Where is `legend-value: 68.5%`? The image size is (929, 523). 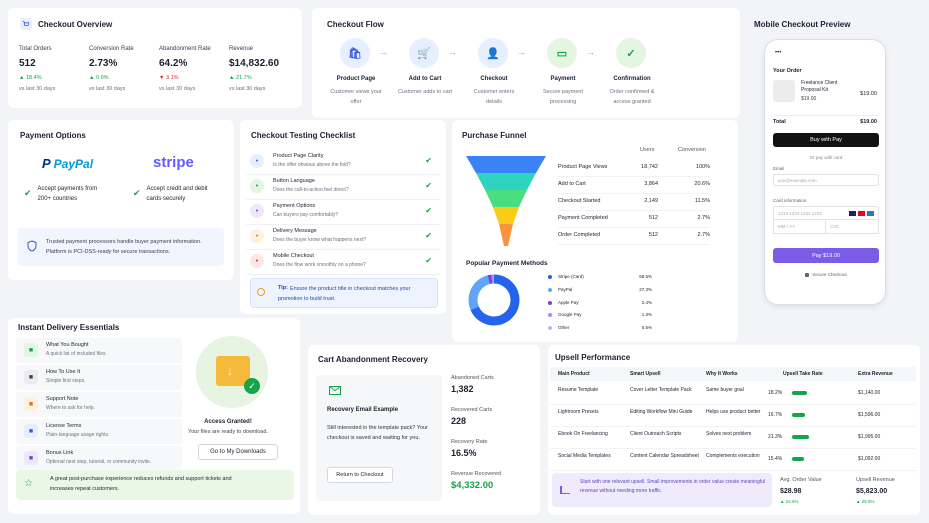
legend-value: 68.5% is located at coordinates (645, 276).